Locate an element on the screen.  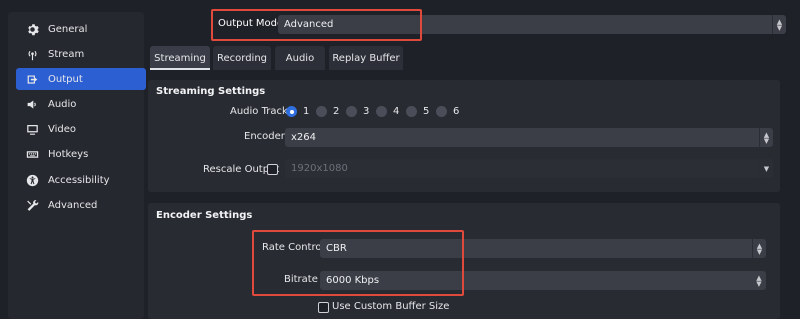
sidebar-item-accessibility: Accessibility is located at coordinates (81, 180).